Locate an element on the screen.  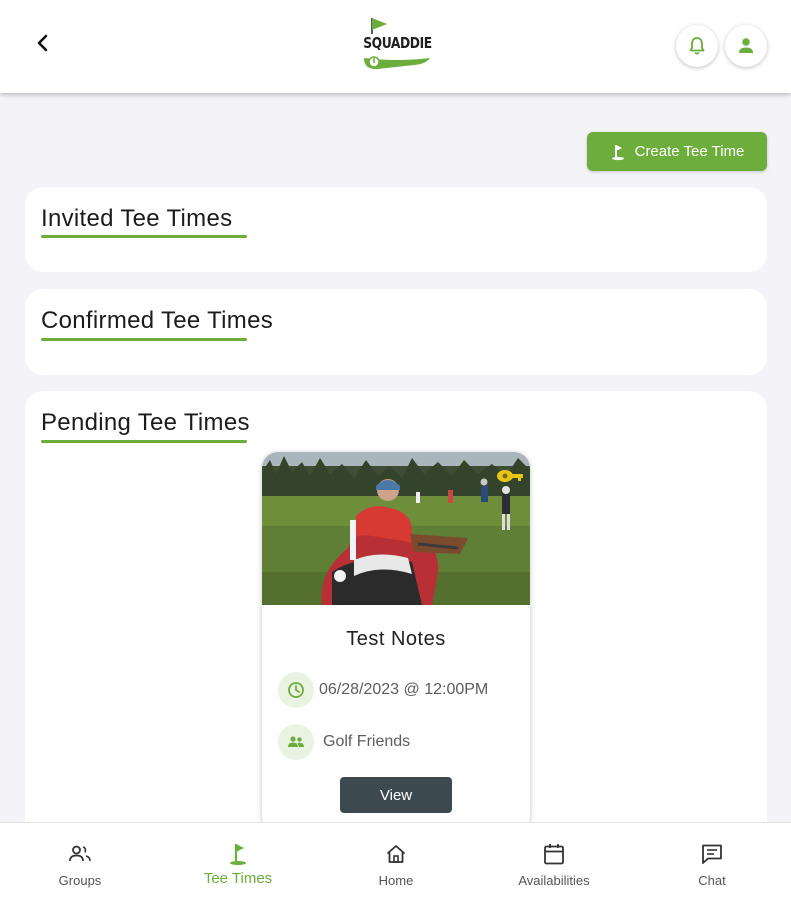
tee-time-group: Golf Friends is located at coordinates (367, 741).